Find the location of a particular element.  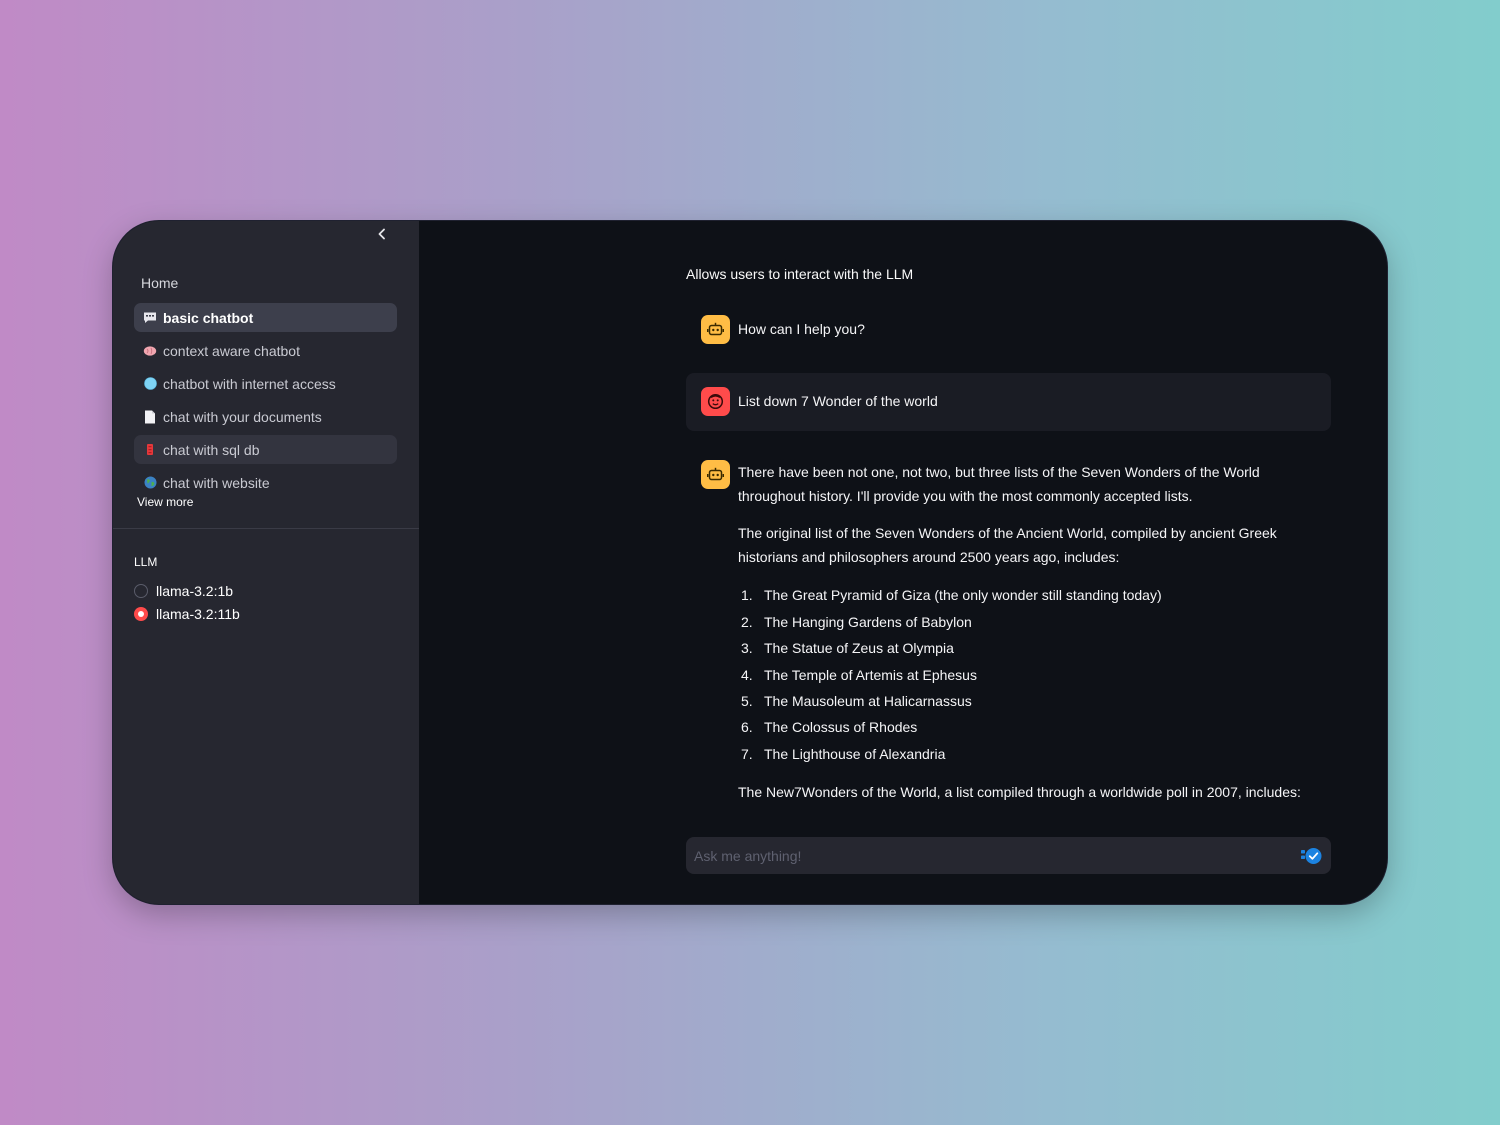

list-item: 5. The Mausoleum at Halicarnassus is located at coordinates (856, 701).